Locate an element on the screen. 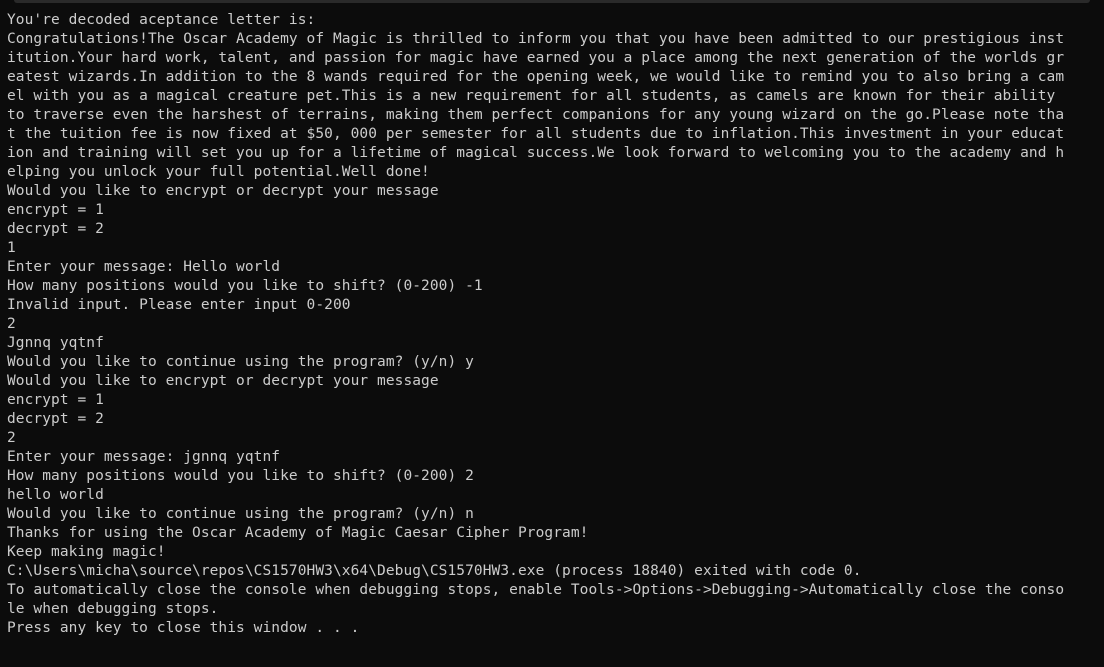  console-line: Enter your message: jgnnq yqtnf is located at coordinates (144, 457).